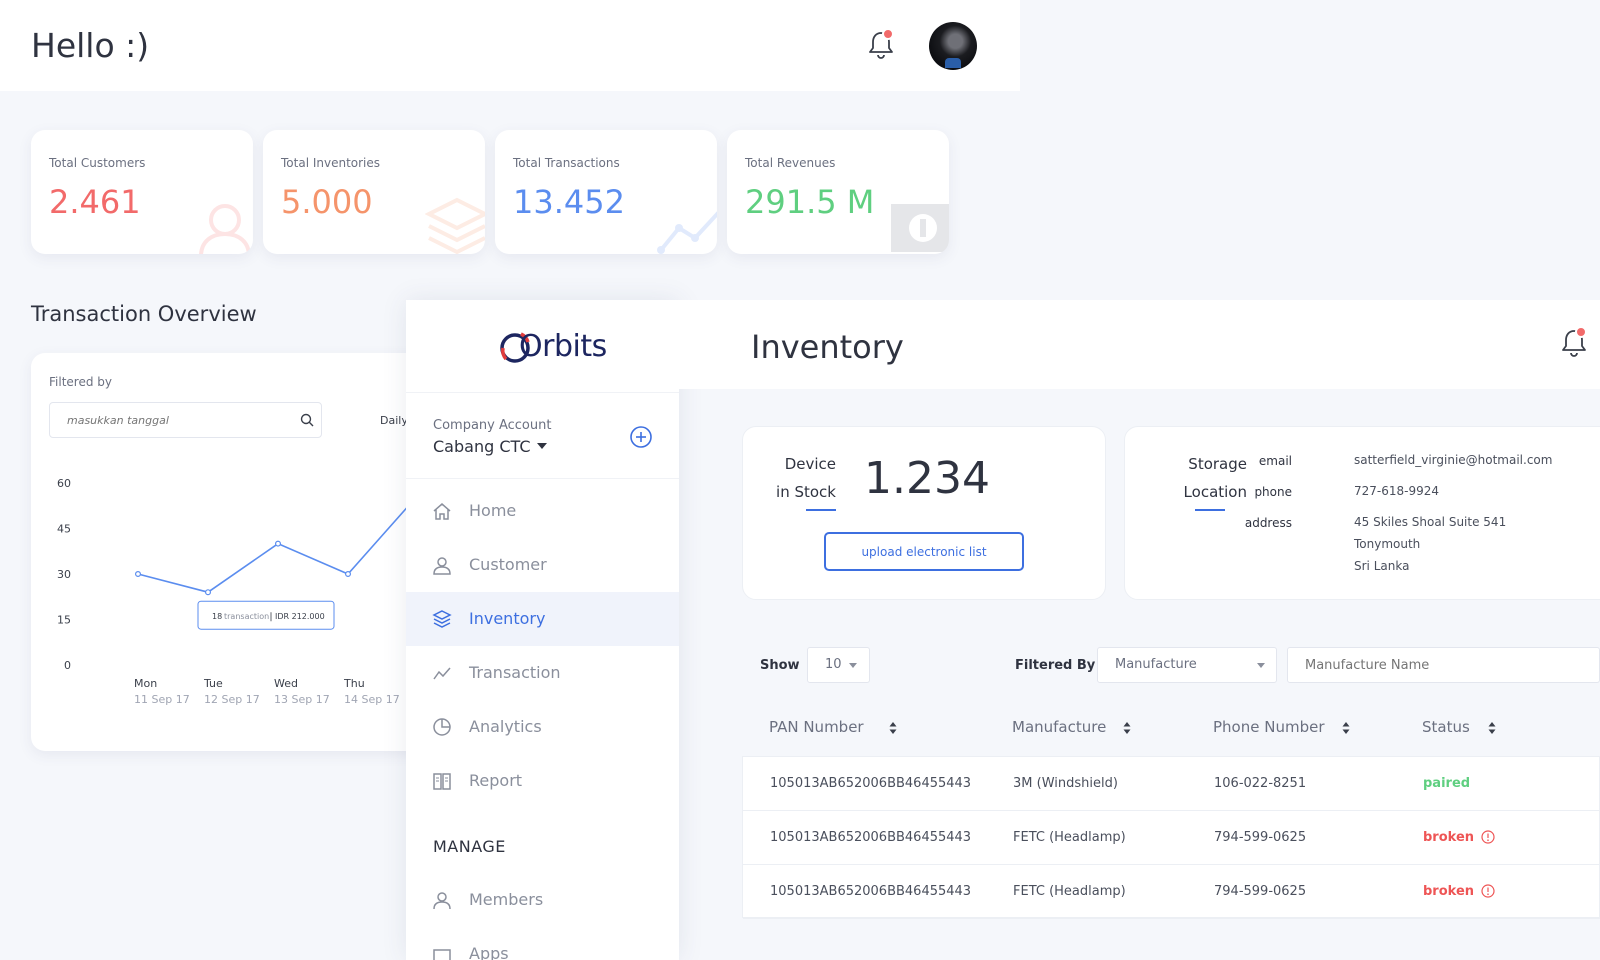  I want to click on sidebar-item-label: Inventory, so click(507, 618).